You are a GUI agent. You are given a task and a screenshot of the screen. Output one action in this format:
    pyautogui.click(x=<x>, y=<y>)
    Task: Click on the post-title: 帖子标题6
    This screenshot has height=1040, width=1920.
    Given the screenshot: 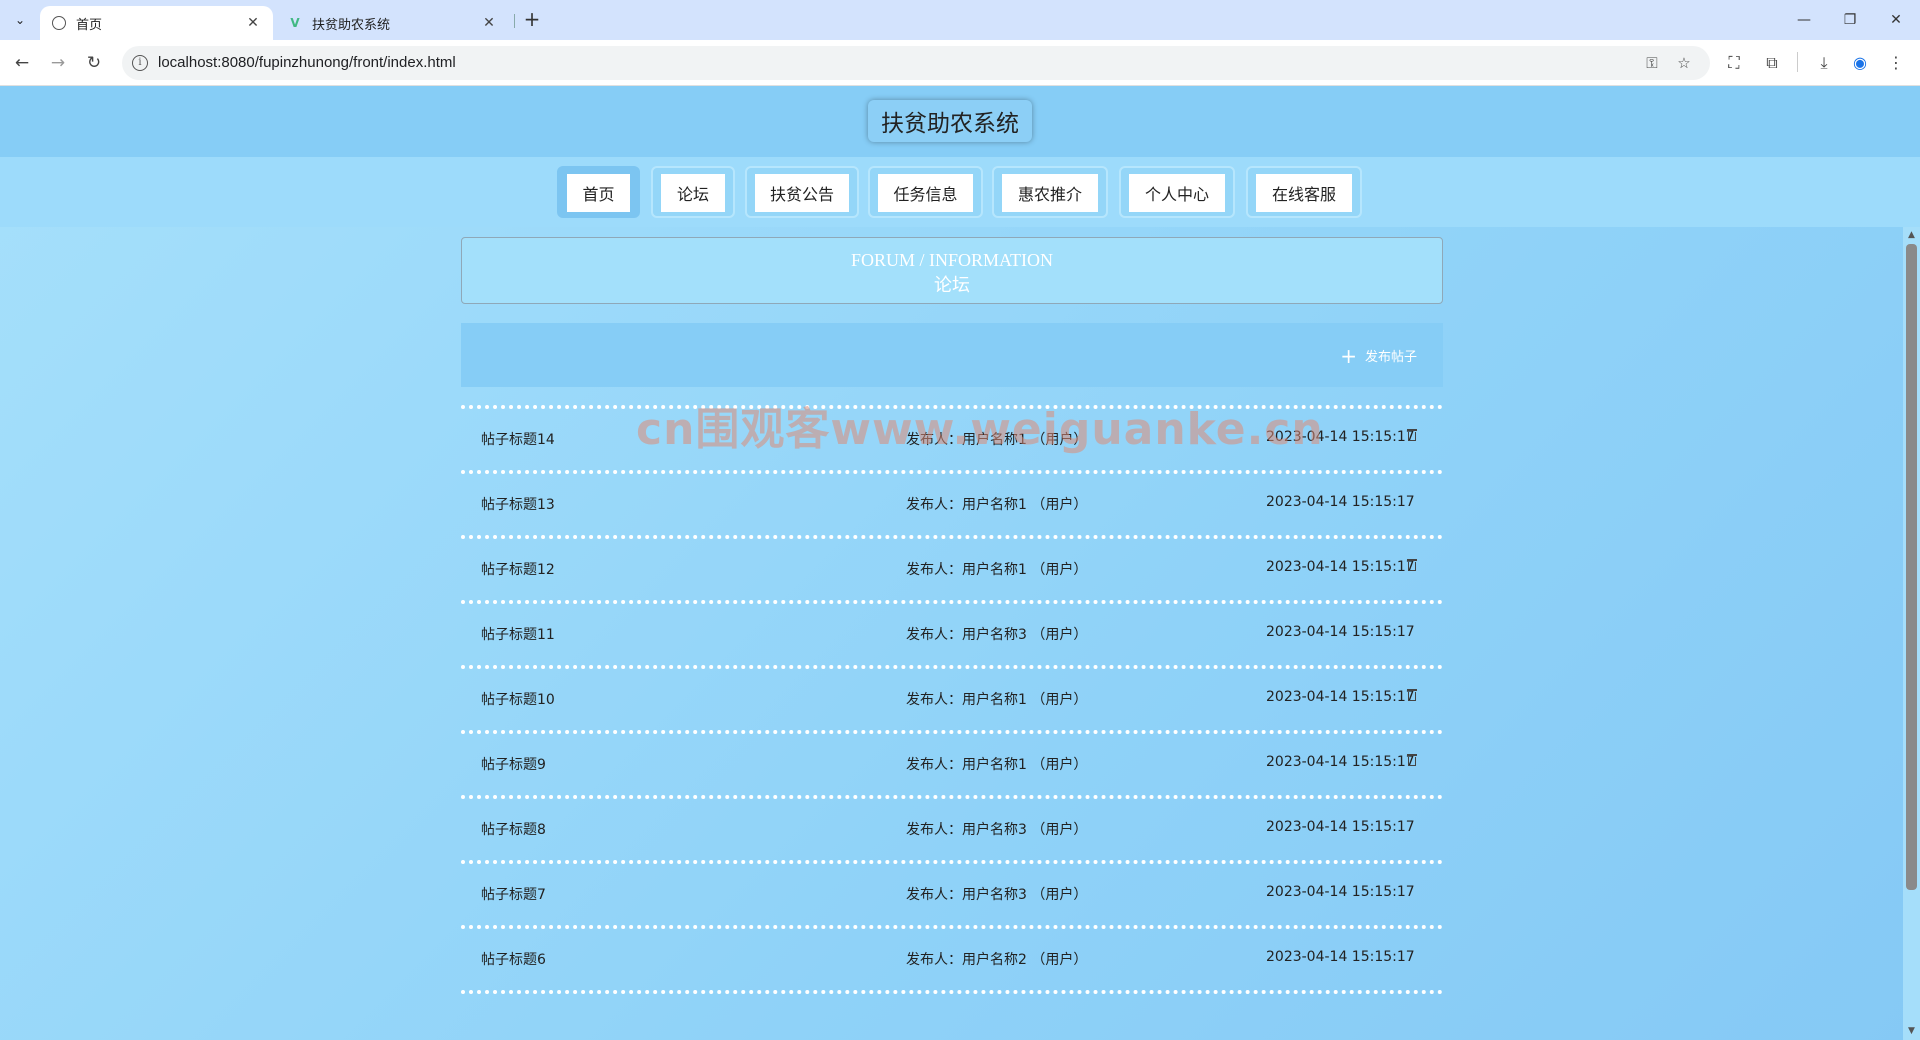 What is the action you would take?
    pyautogui.click(x=513, y=959)
    